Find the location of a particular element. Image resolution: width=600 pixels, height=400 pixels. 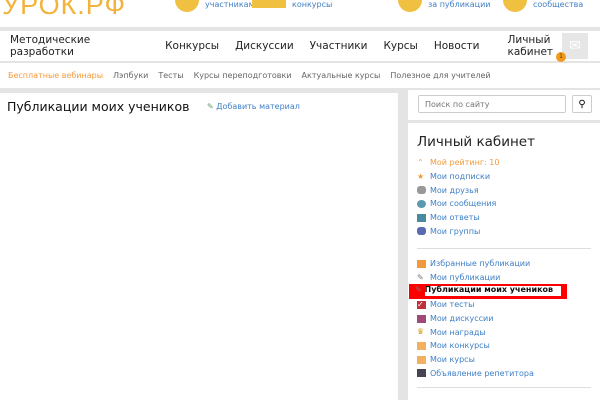

subnav-actual-courses: Актуальные курсы is located at coordinates (341, 75).